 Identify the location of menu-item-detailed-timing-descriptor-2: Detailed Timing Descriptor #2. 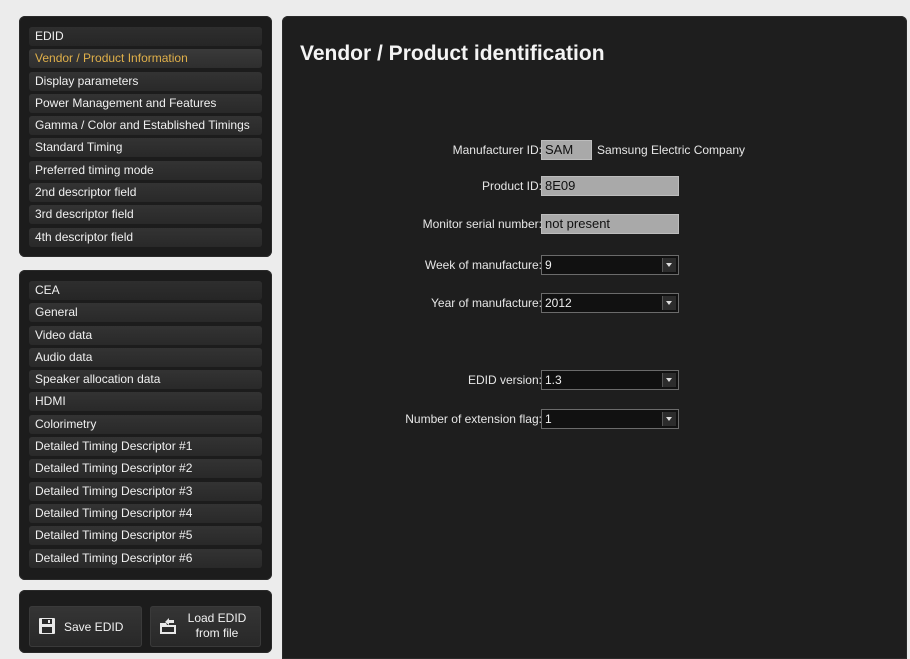
(145, 469).